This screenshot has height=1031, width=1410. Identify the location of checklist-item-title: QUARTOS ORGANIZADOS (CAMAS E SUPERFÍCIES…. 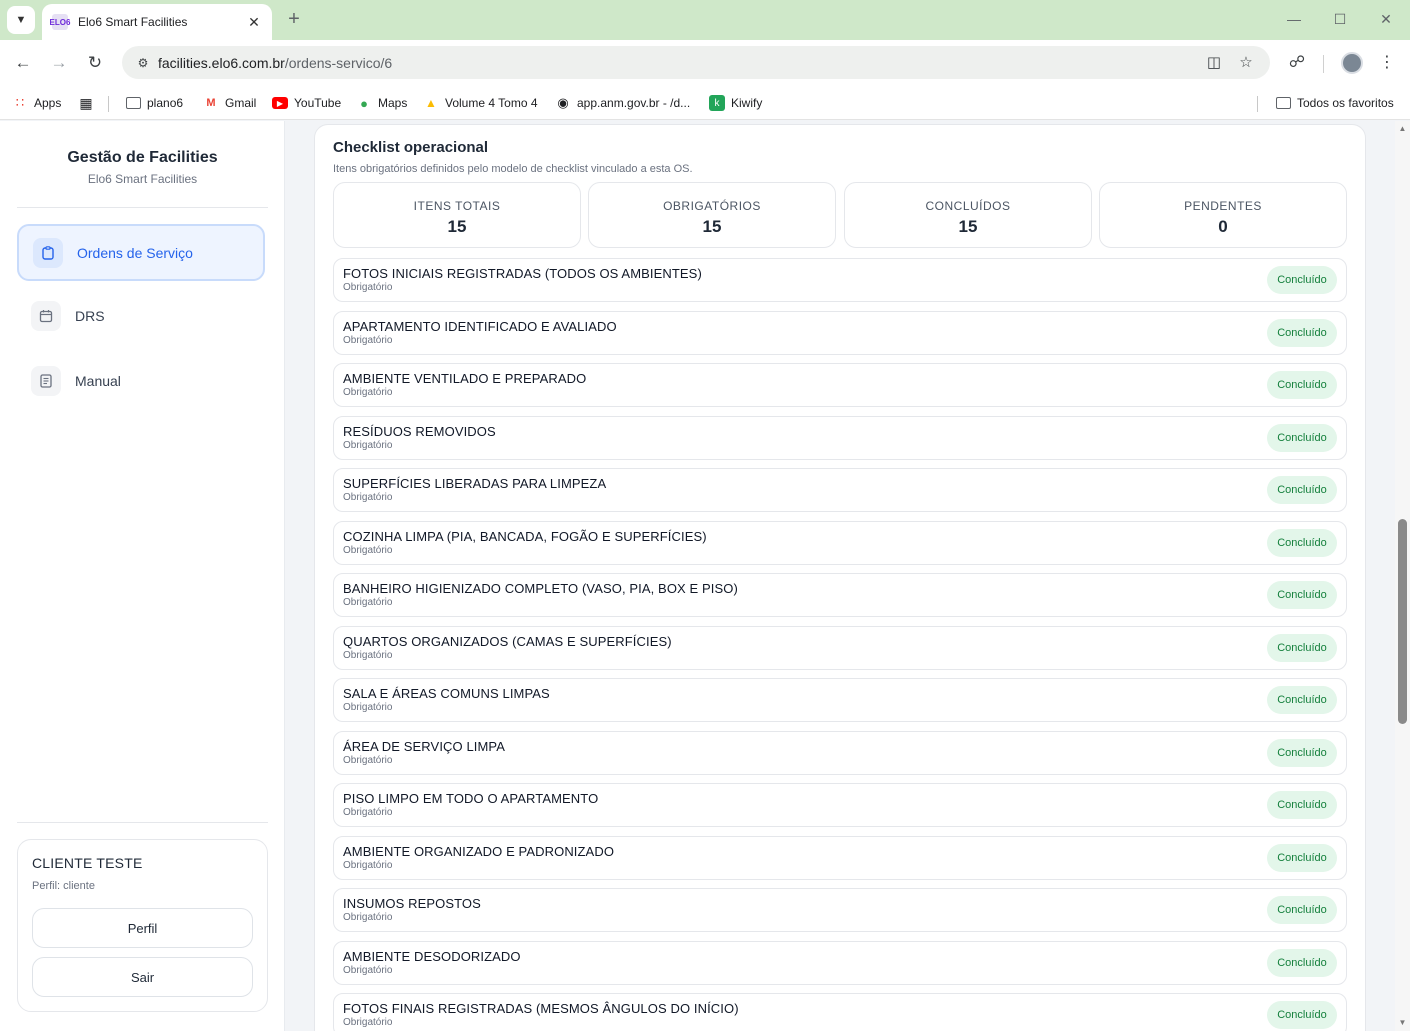
(507, 641).